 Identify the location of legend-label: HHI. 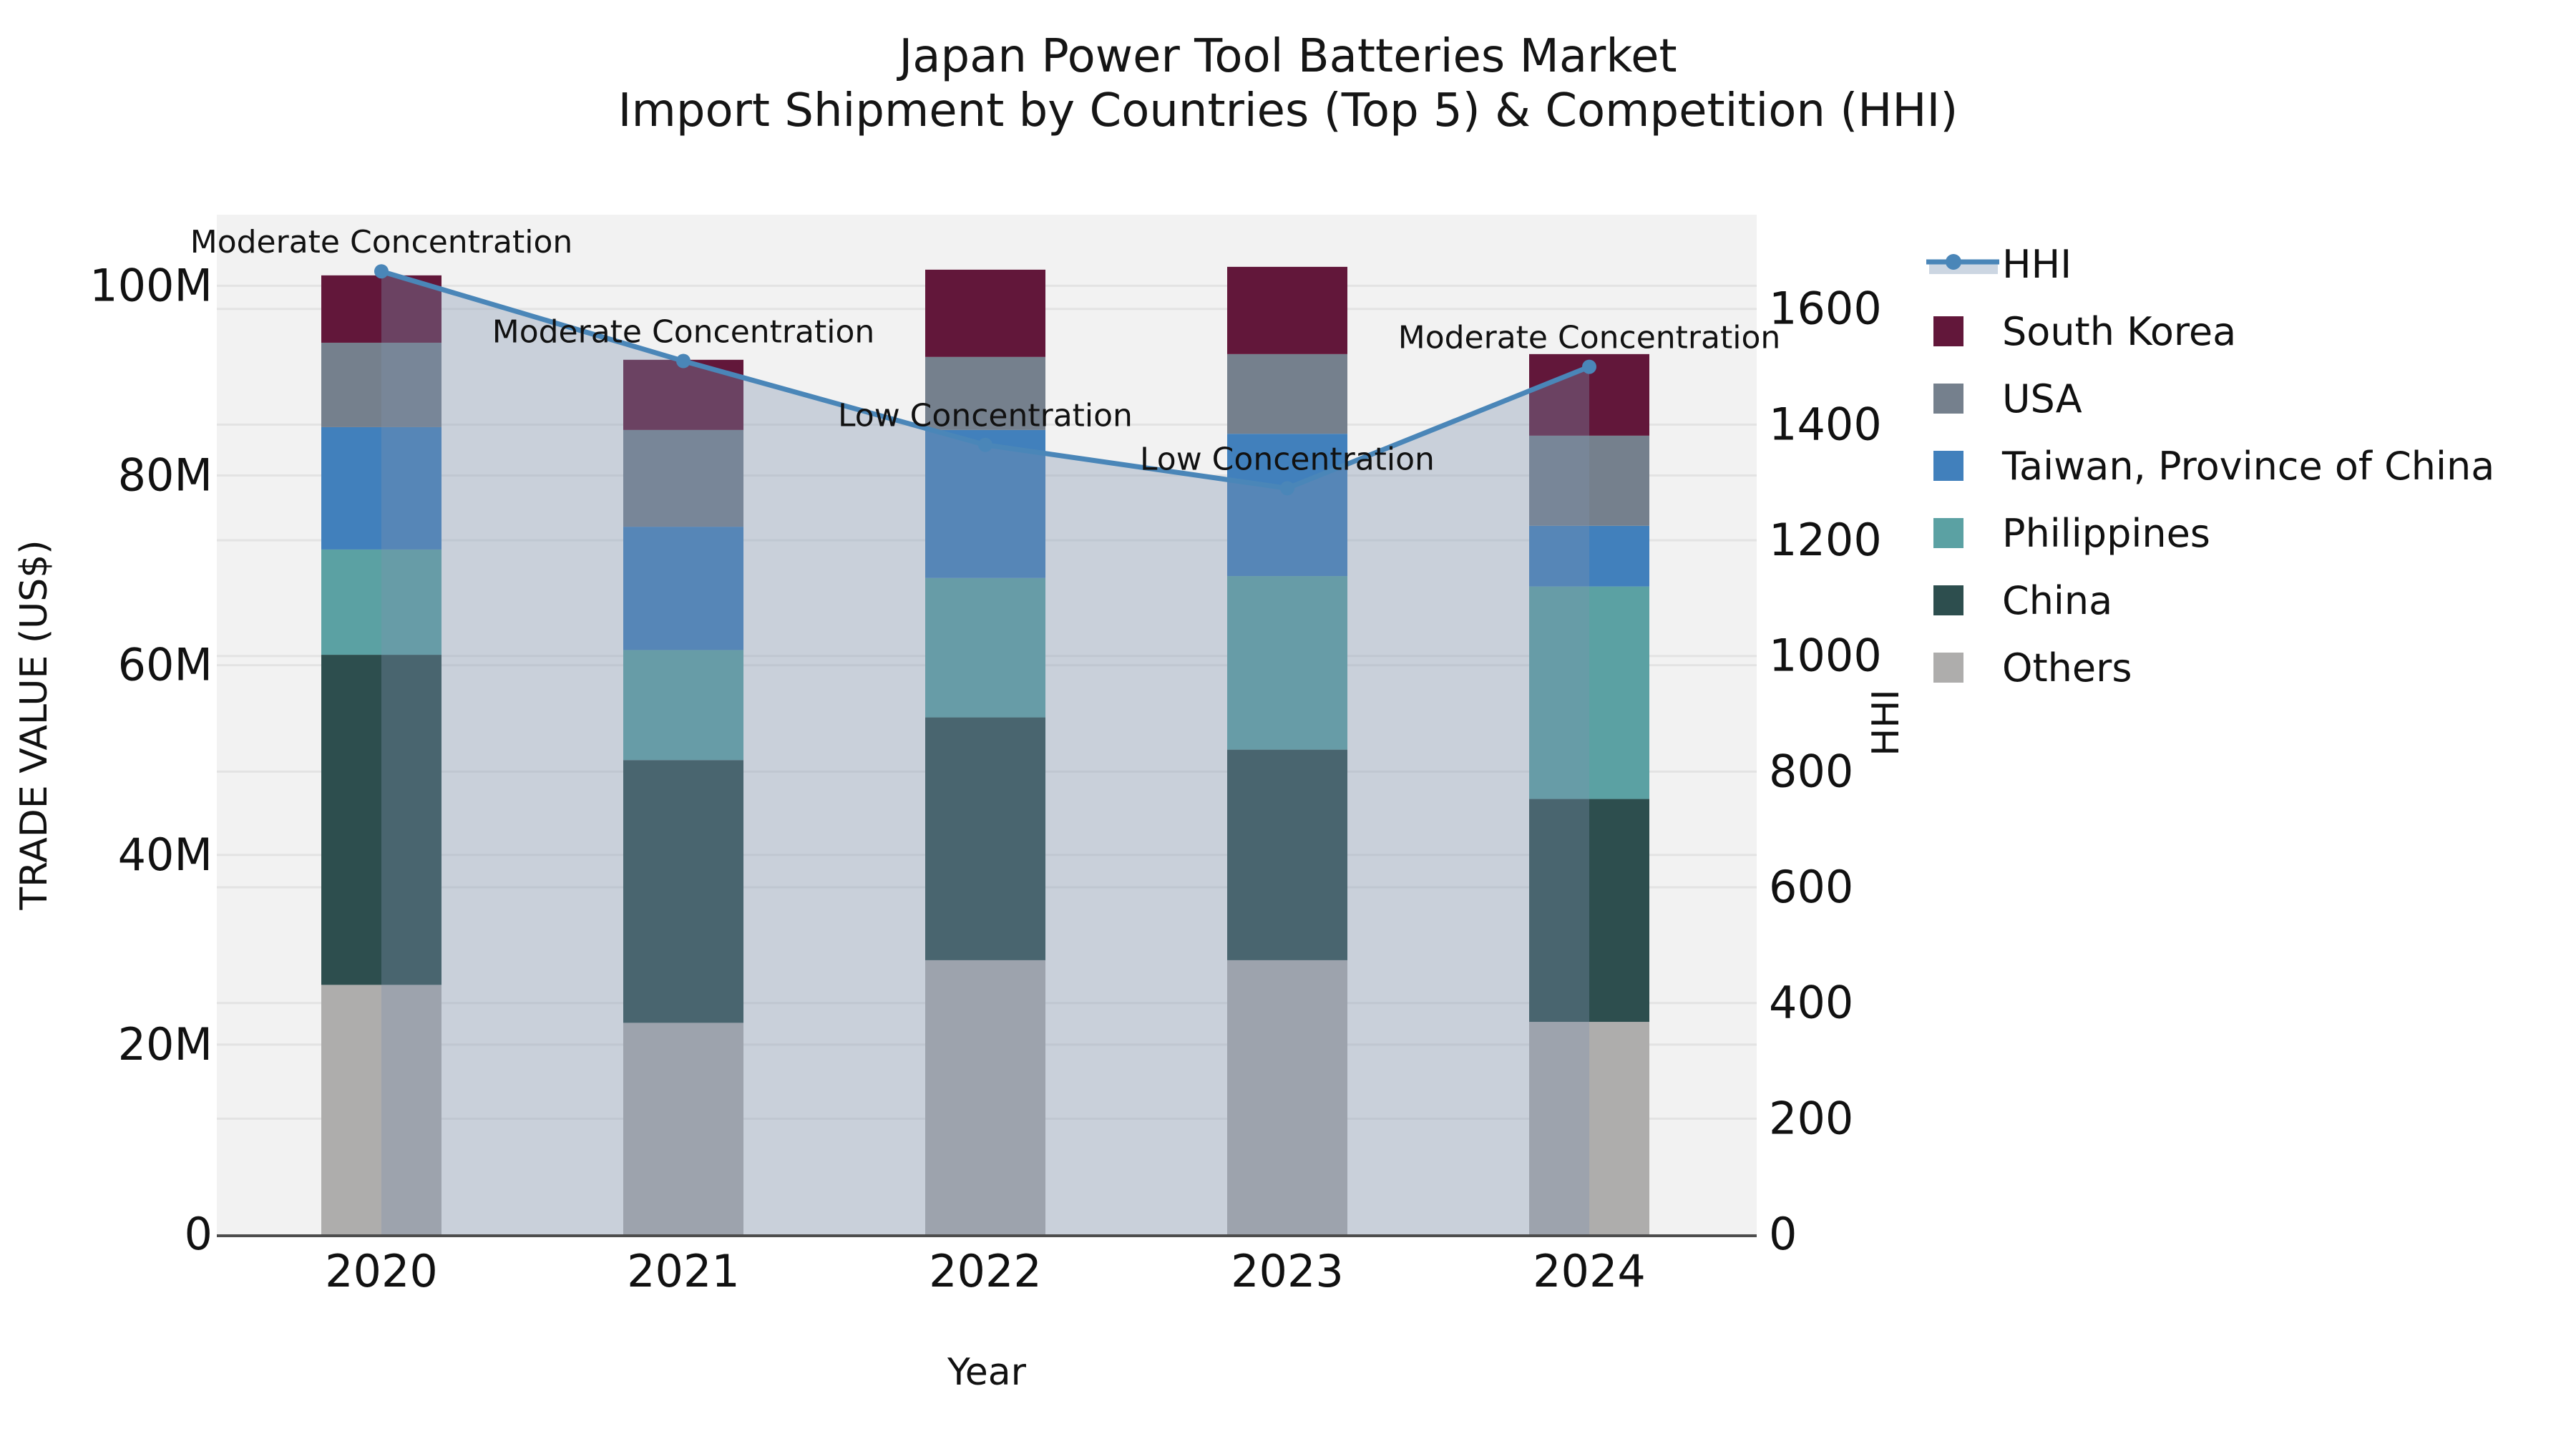
(2037, 264).